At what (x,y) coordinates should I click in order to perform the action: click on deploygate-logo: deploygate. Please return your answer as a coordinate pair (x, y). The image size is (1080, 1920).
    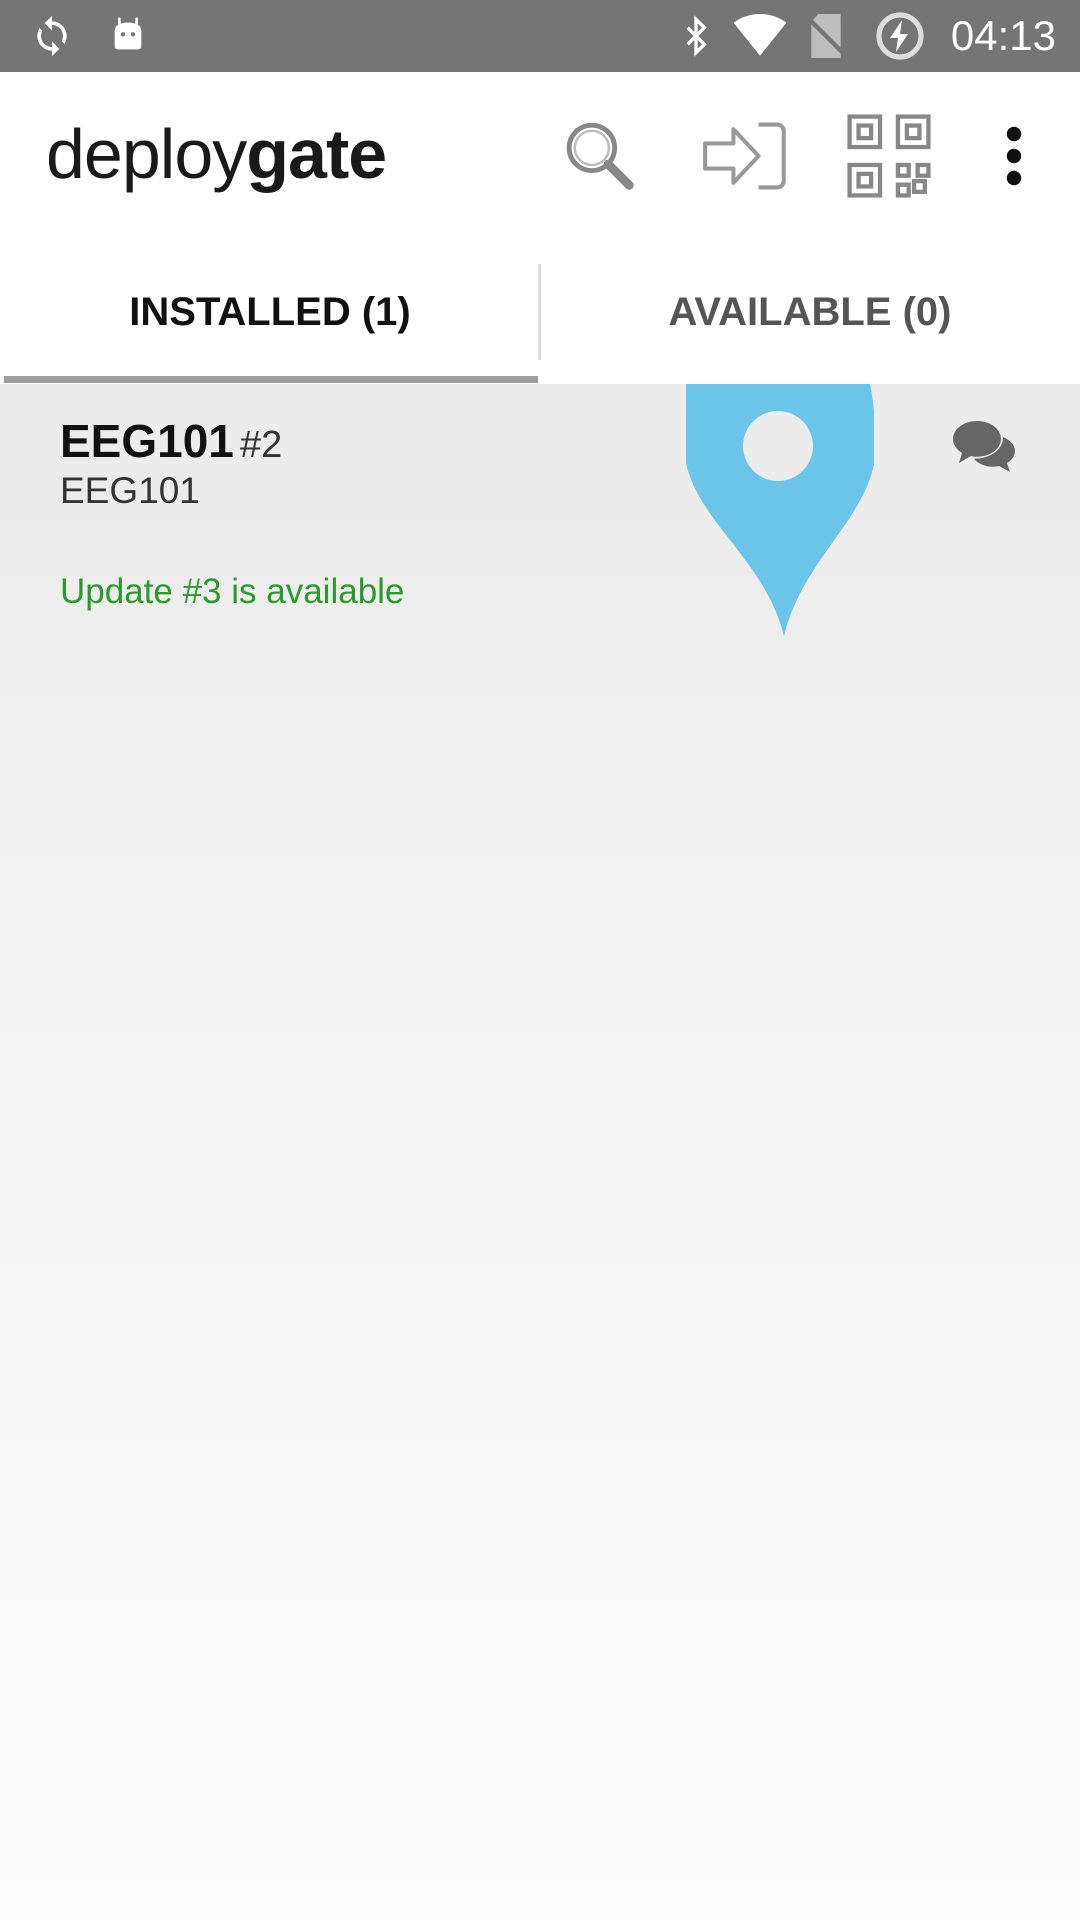
    Looking at the image, I should click on (216, 154).